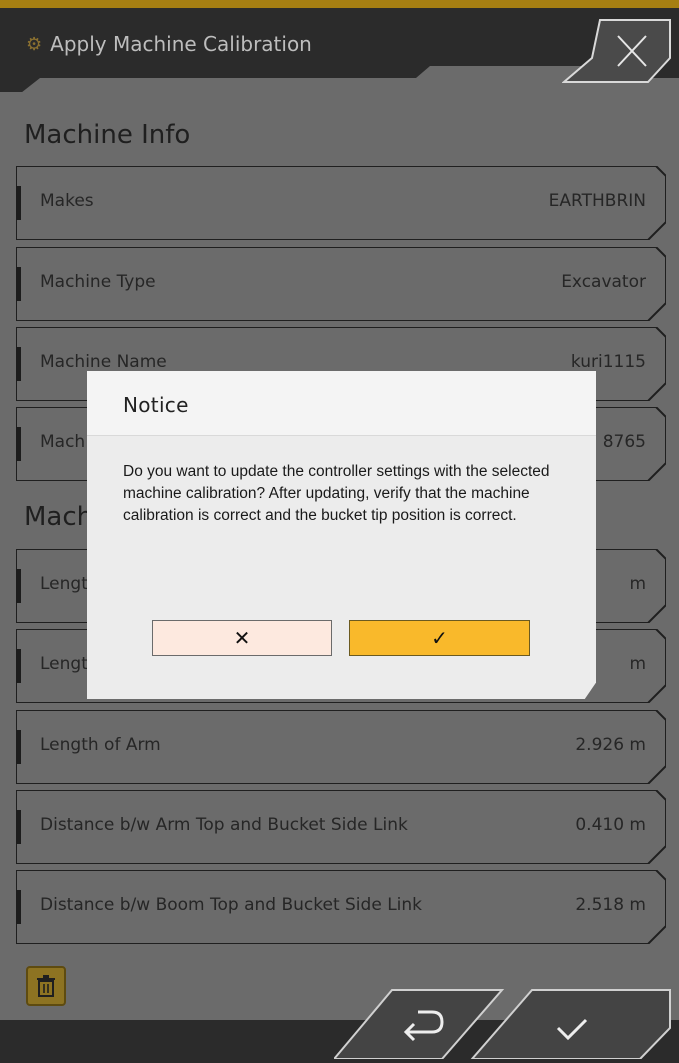  What do you see at coordinates (341, 403) in the screenshot?
I see `dialog-header: Notice` at bounding box center [341, 403].